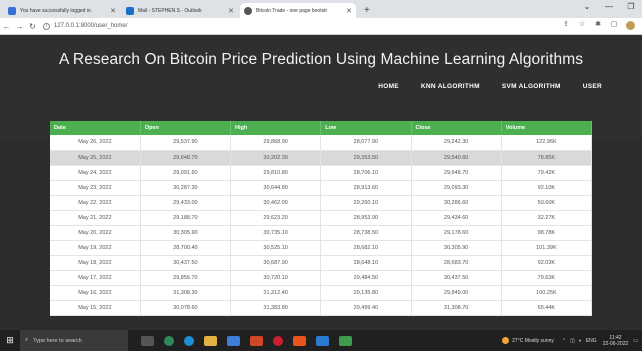 The width and height of the screenshot is (642, 351). I want to click on browser-tab: Mail - STEPHEN.S - Outlook ✕, so click(180, 10).